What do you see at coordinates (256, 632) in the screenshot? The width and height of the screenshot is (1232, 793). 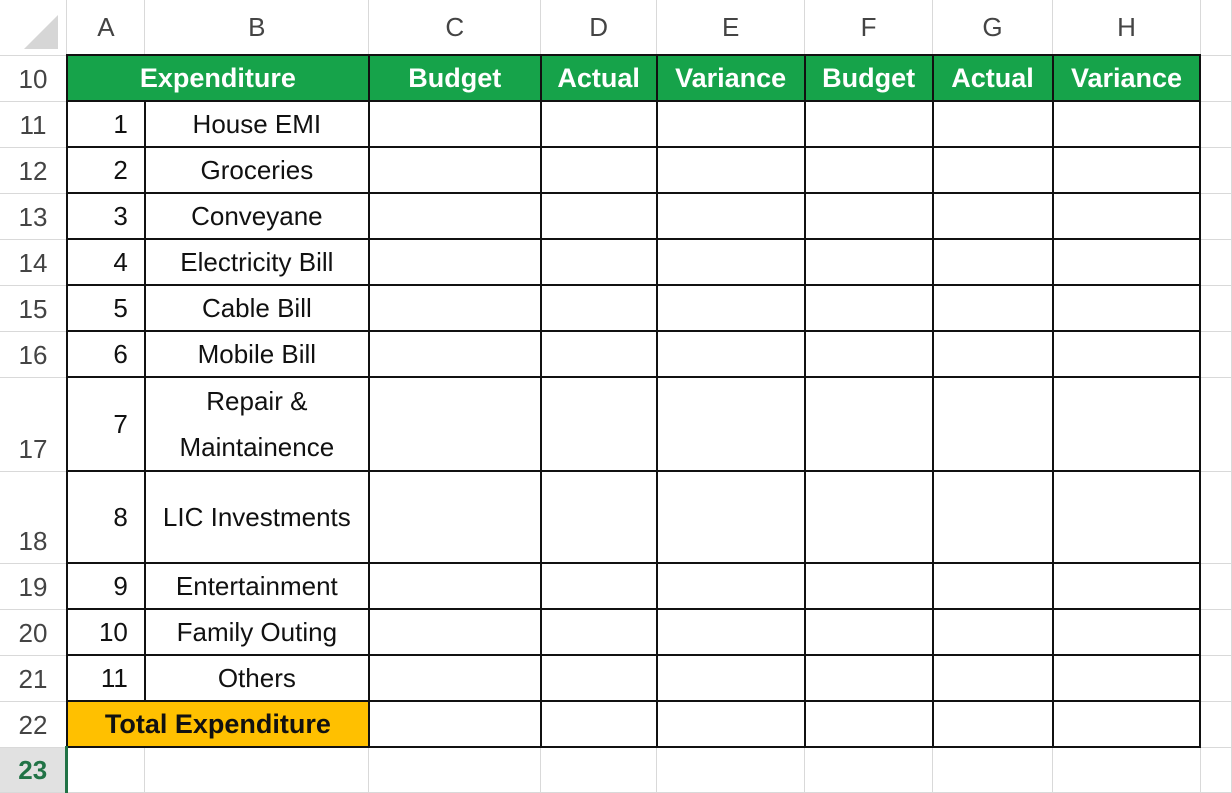 I see `item-name-cell: Family Outing` at bounding box center [256, 632].